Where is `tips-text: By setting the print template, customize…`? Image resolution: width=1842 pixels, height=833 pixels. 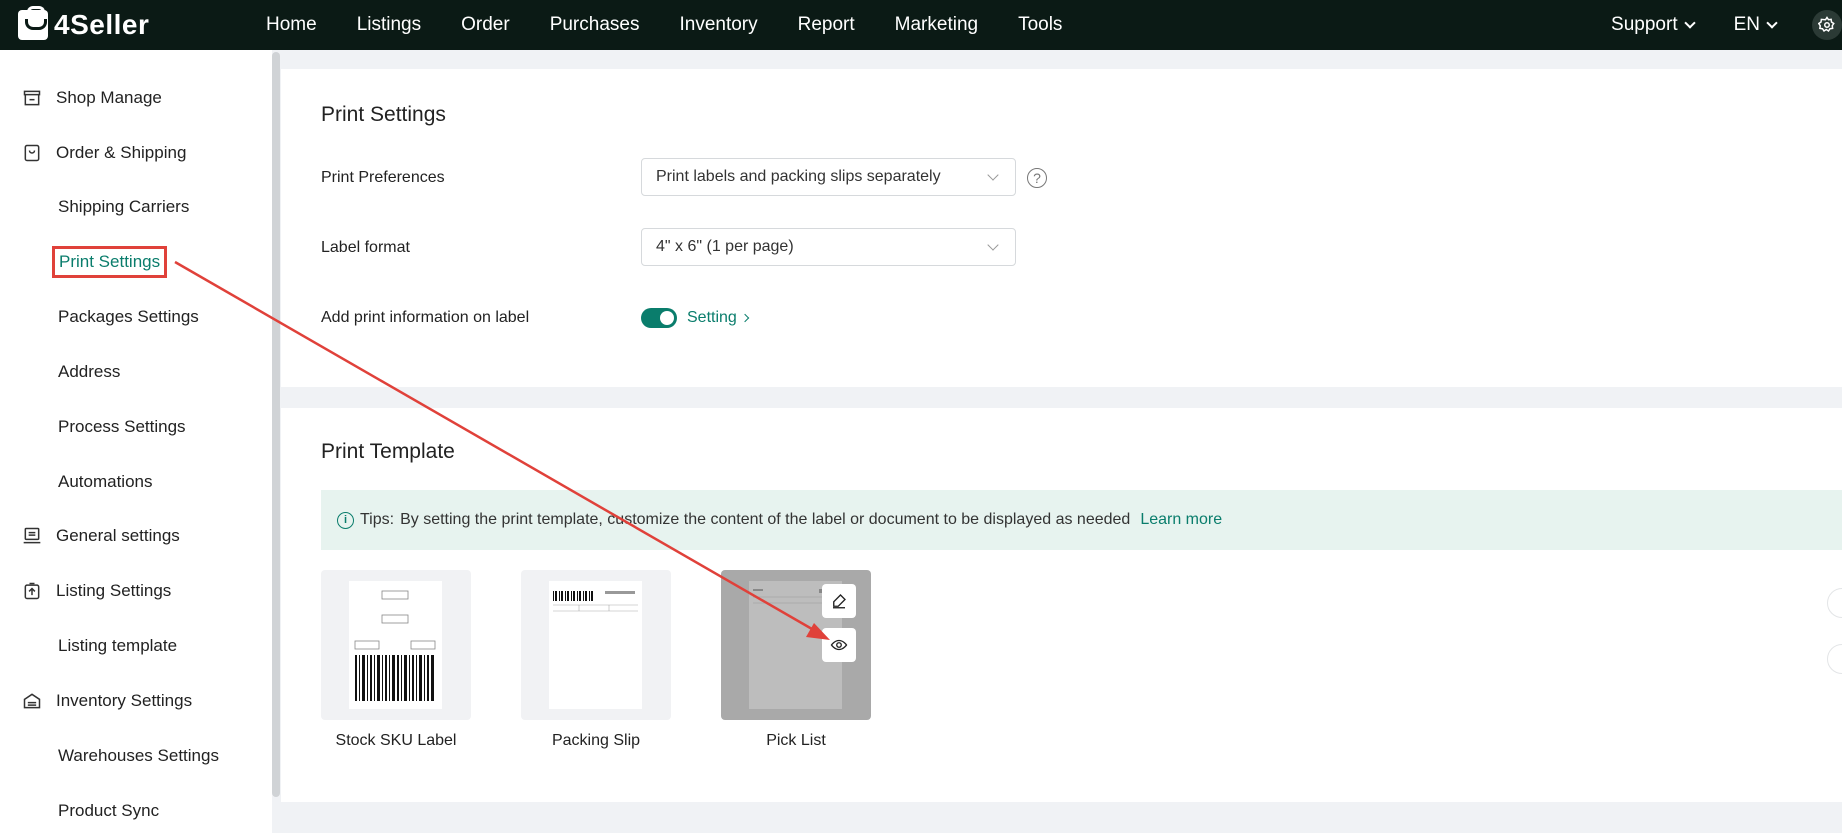 tips-text: By setting the print template, customize… is located at coordinates (765, 519).